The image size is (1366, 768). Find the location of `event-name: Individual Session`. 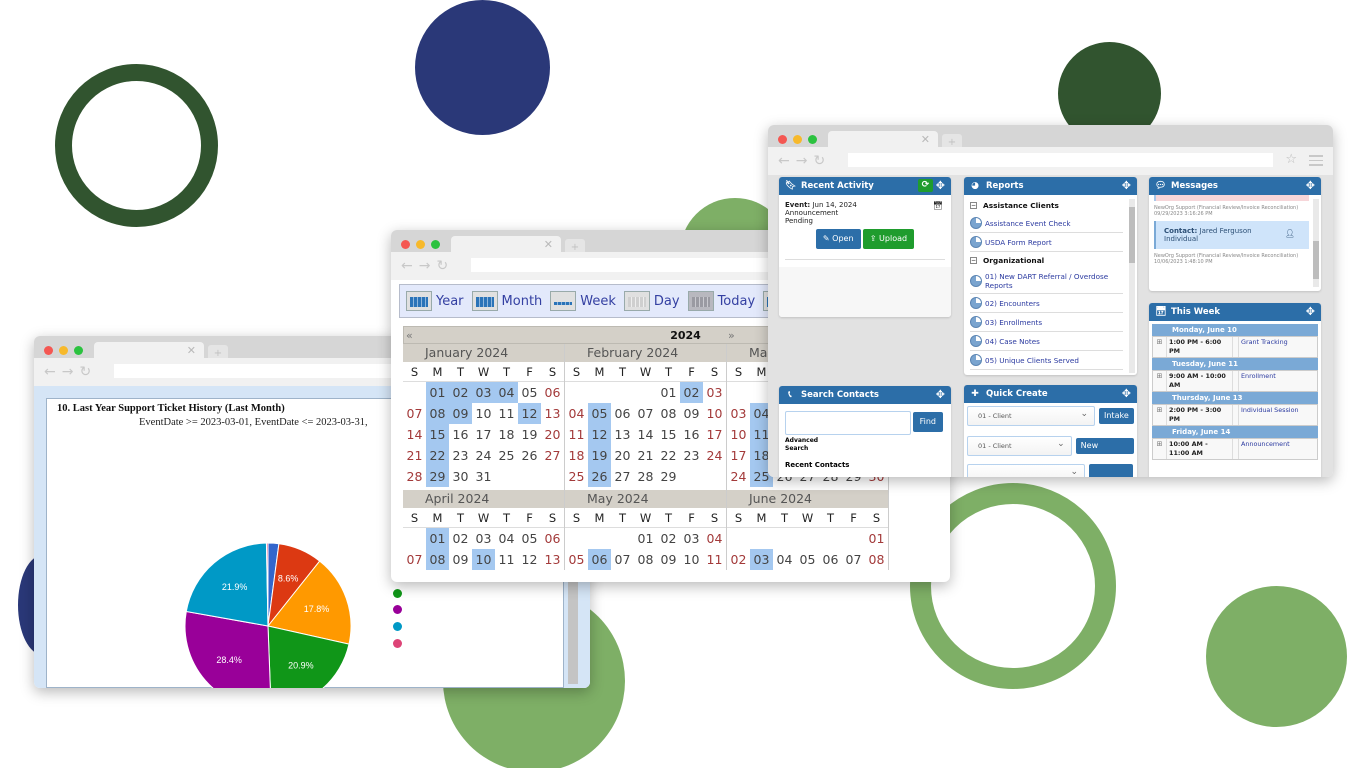

event-name: Individual Session is located at coordinates (1278, 415).